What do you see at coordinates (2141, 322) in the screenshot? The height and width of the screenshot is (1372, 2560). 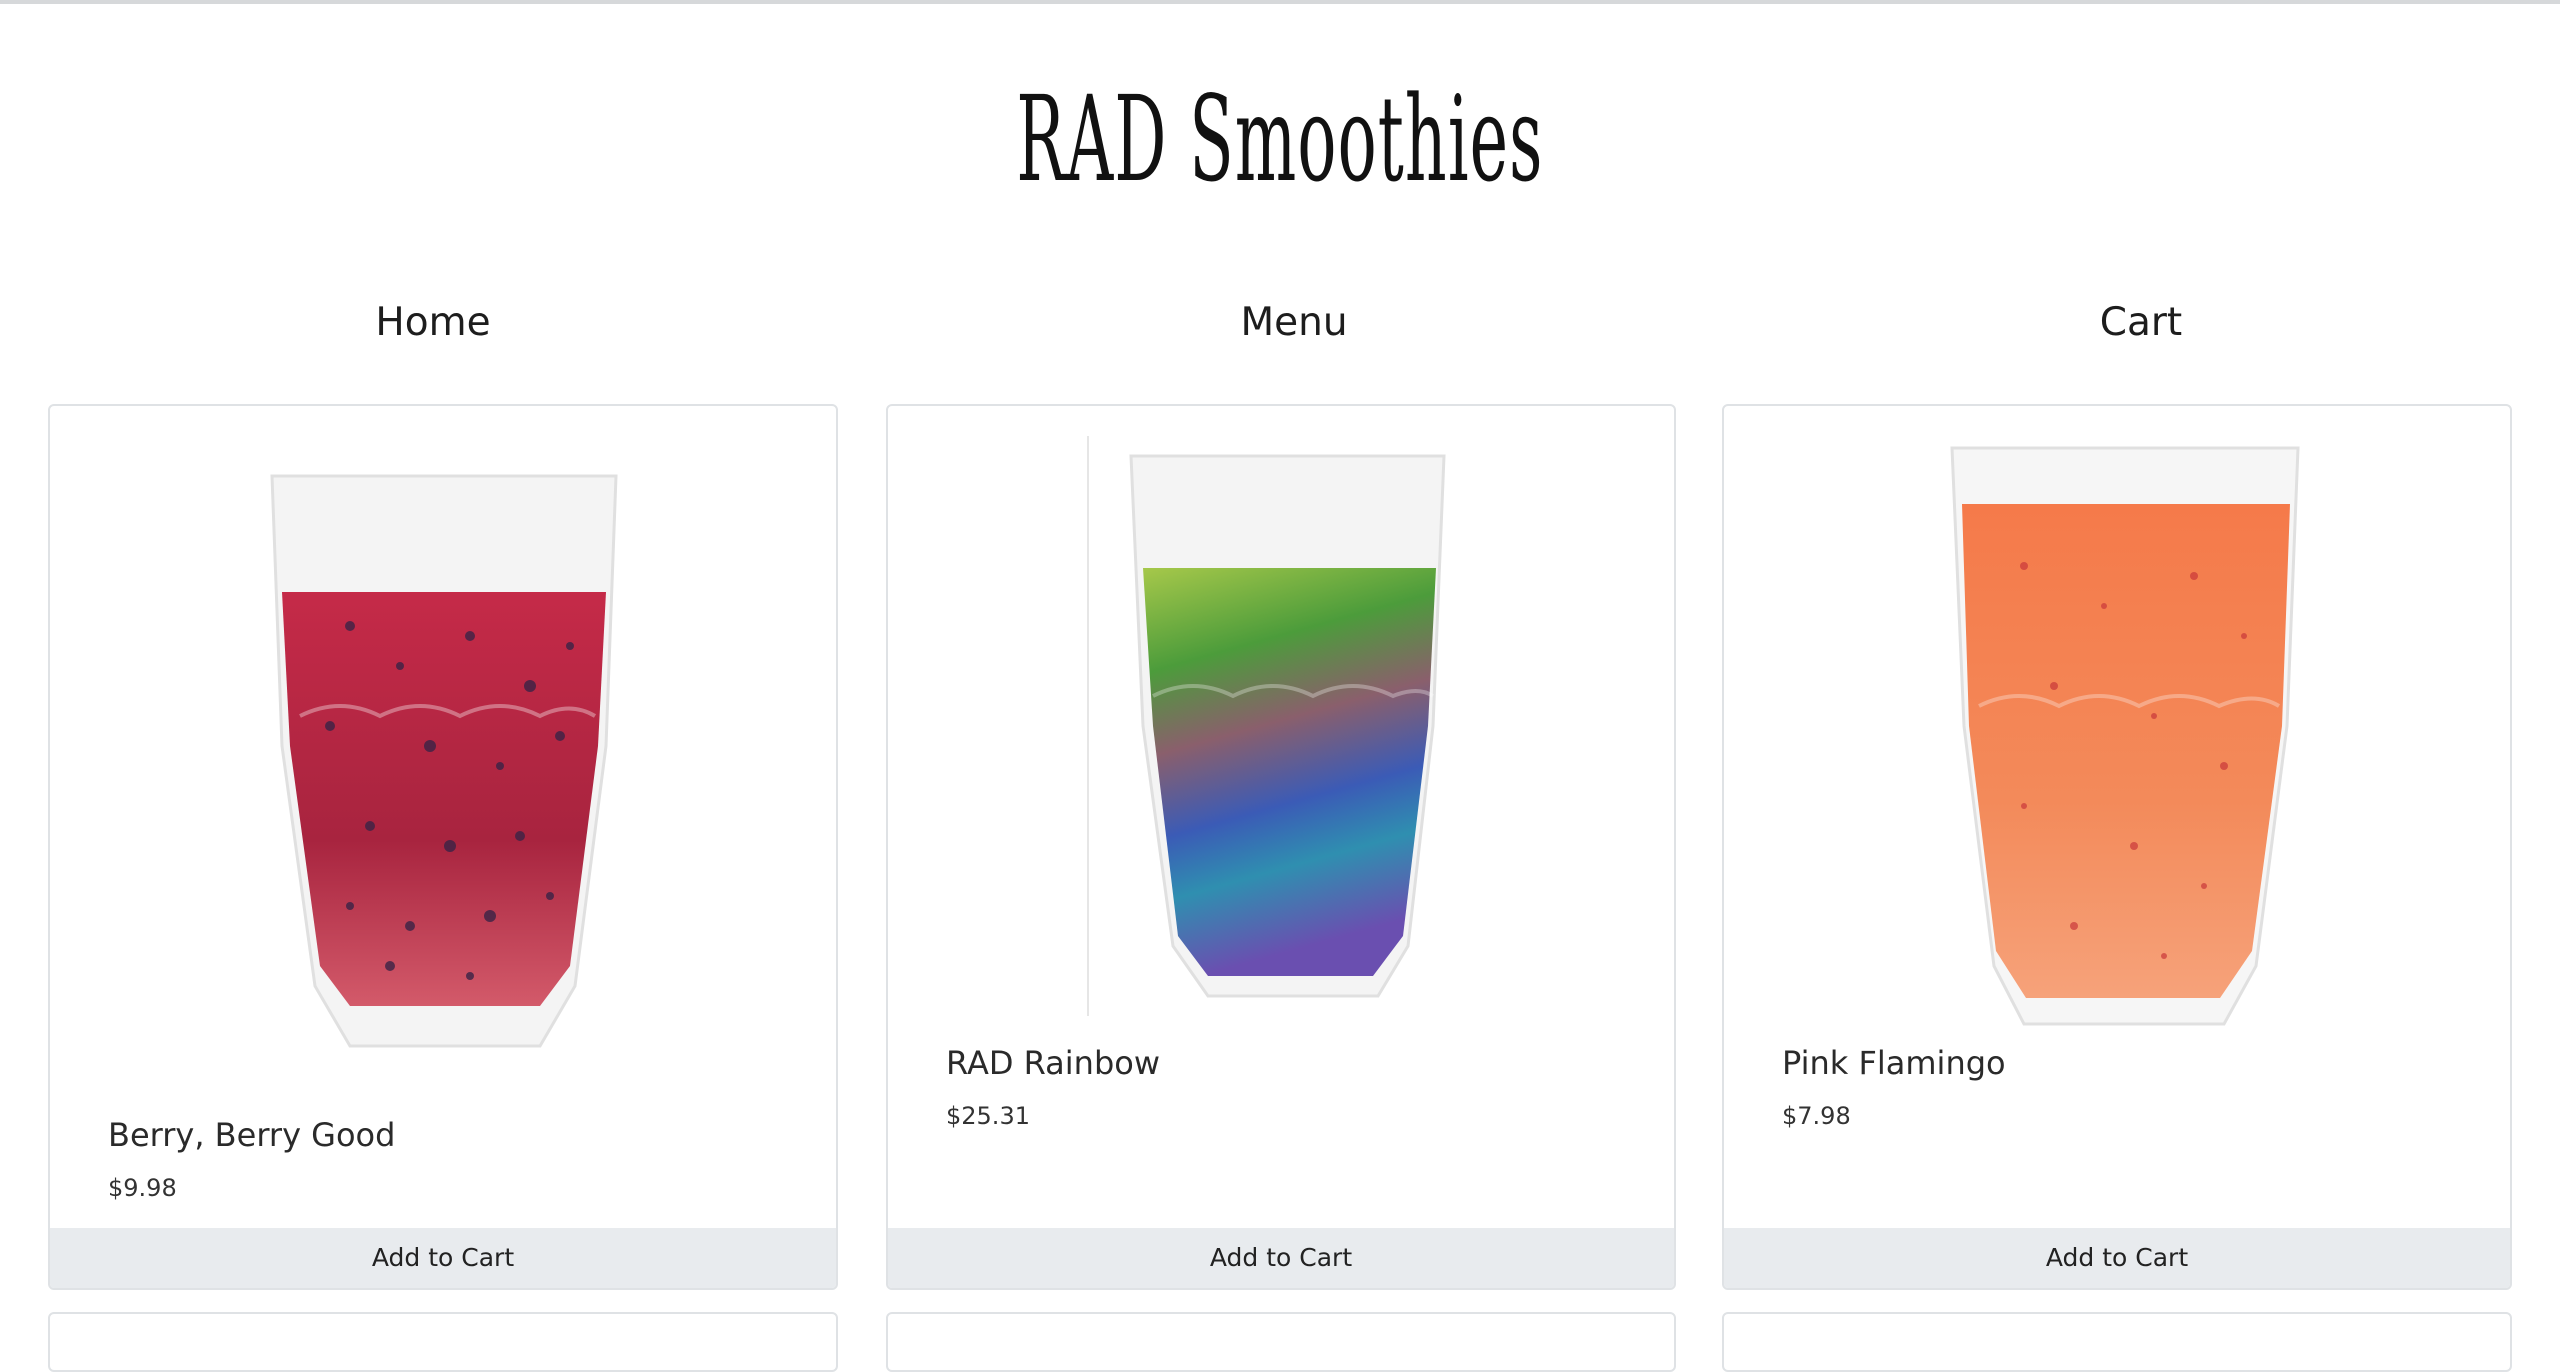 I see `nav-cart-link: Cart` at bounding box center [2141, 322].